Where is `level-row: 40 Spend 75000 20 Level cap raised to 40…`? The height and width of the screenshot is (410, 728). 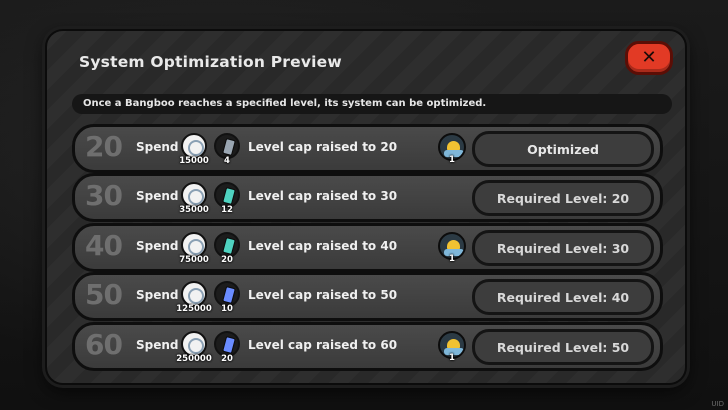 level-row: 40 Spend 75000 20 Level cap raised to 40… is located at coordinates (367, 247).